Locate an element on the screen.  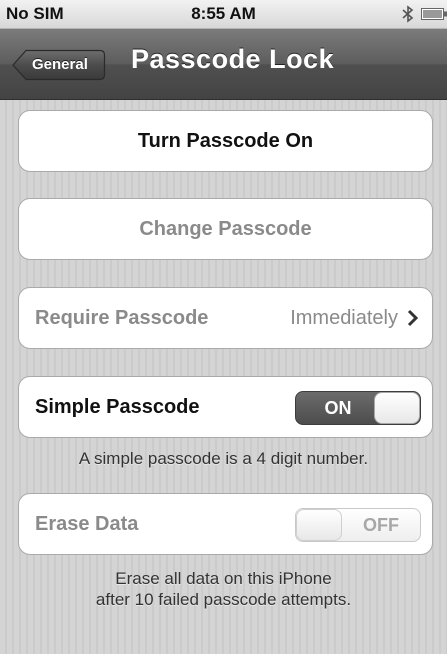
turn-passcode-on-label: Turn Passcode On is located at coordinates (225, 141).